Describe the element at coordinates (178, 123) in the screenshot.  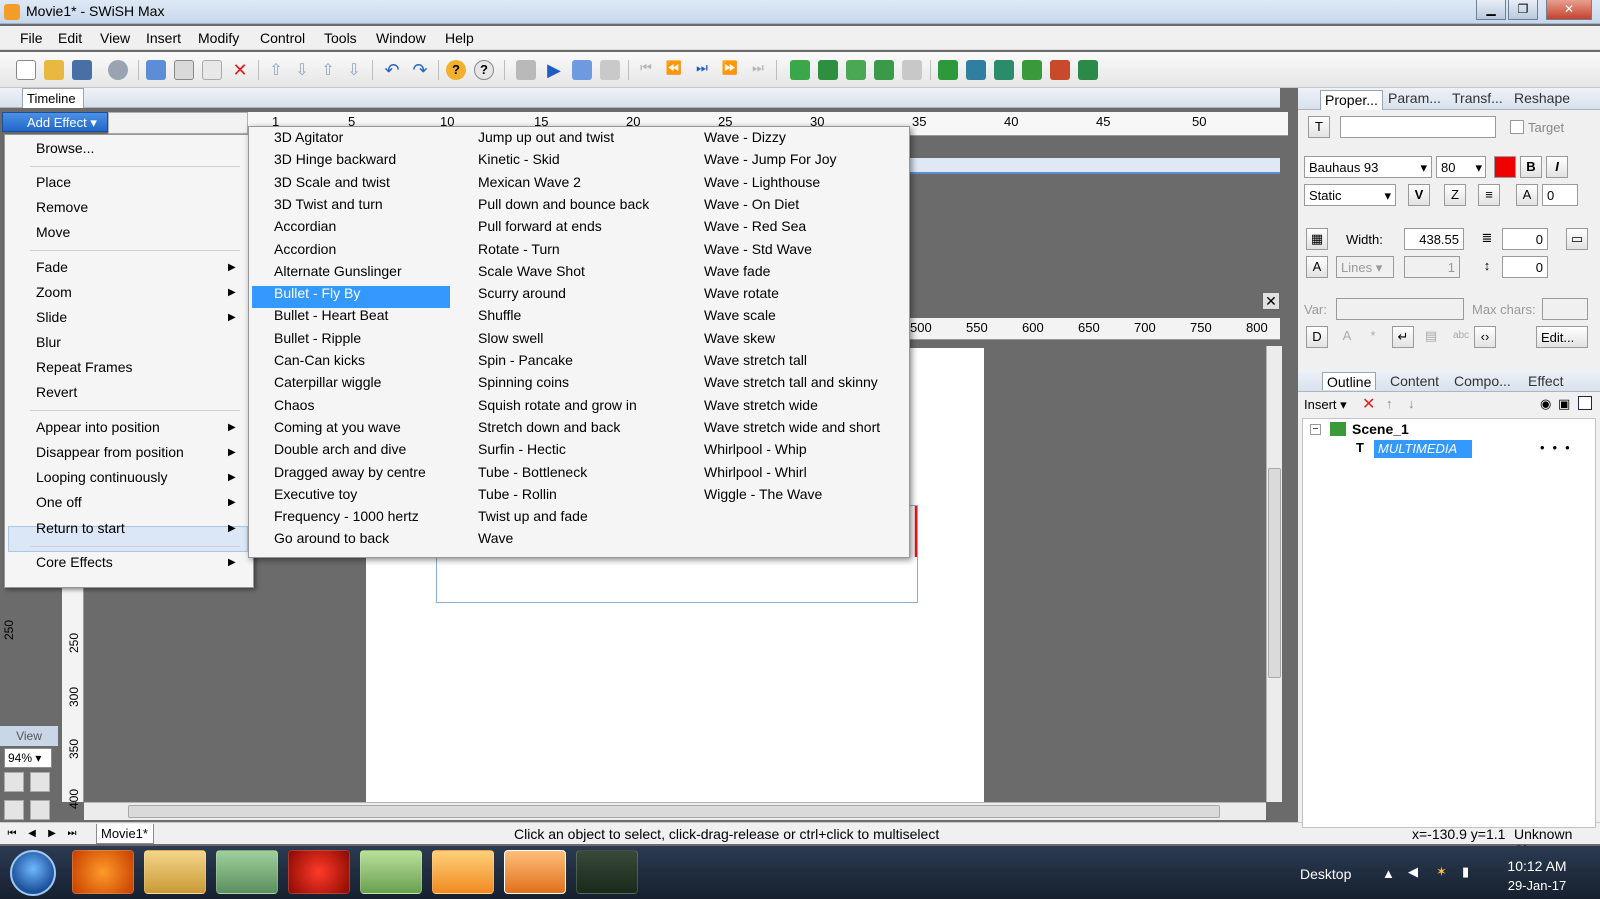
I see `timeline-scroll-nav` at that location.